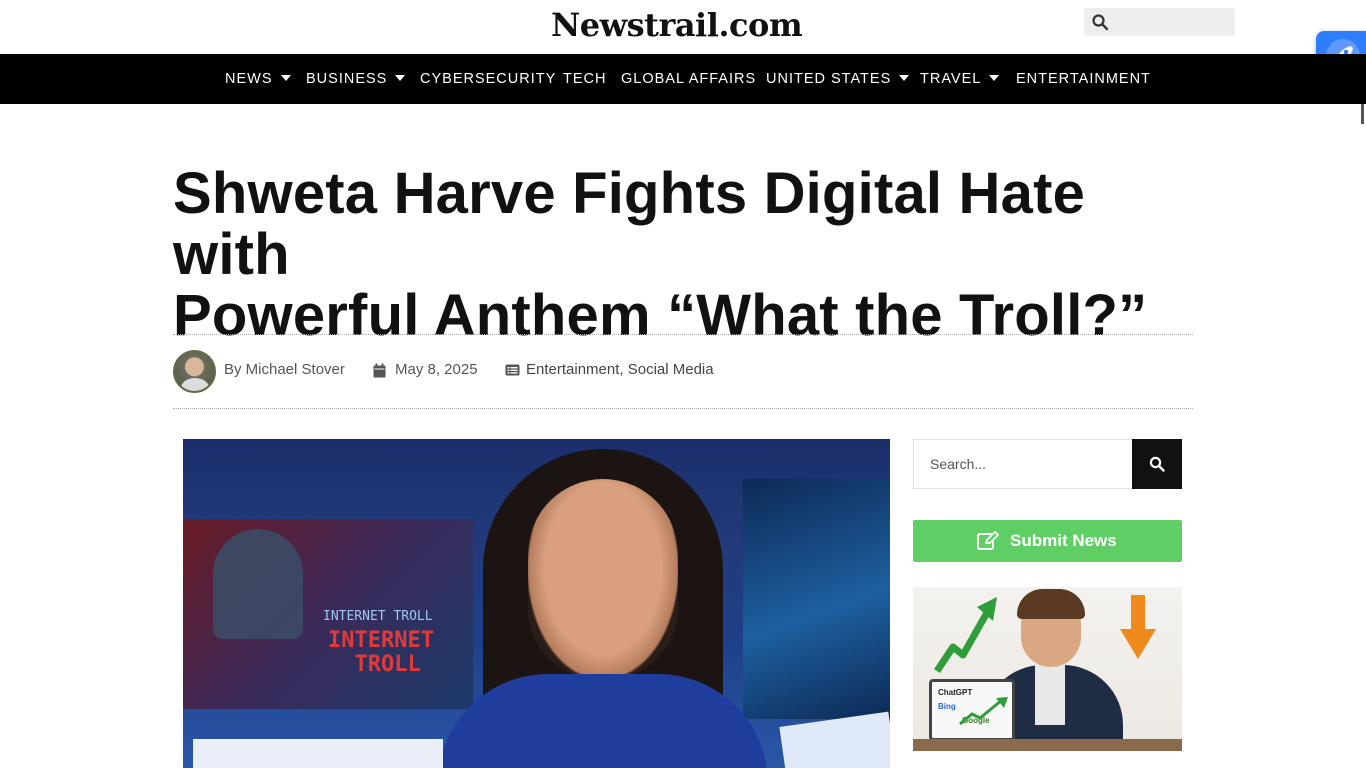 This screenshot has height=768, width=1366. I want to click on calendar-icon, so click(379, 370).